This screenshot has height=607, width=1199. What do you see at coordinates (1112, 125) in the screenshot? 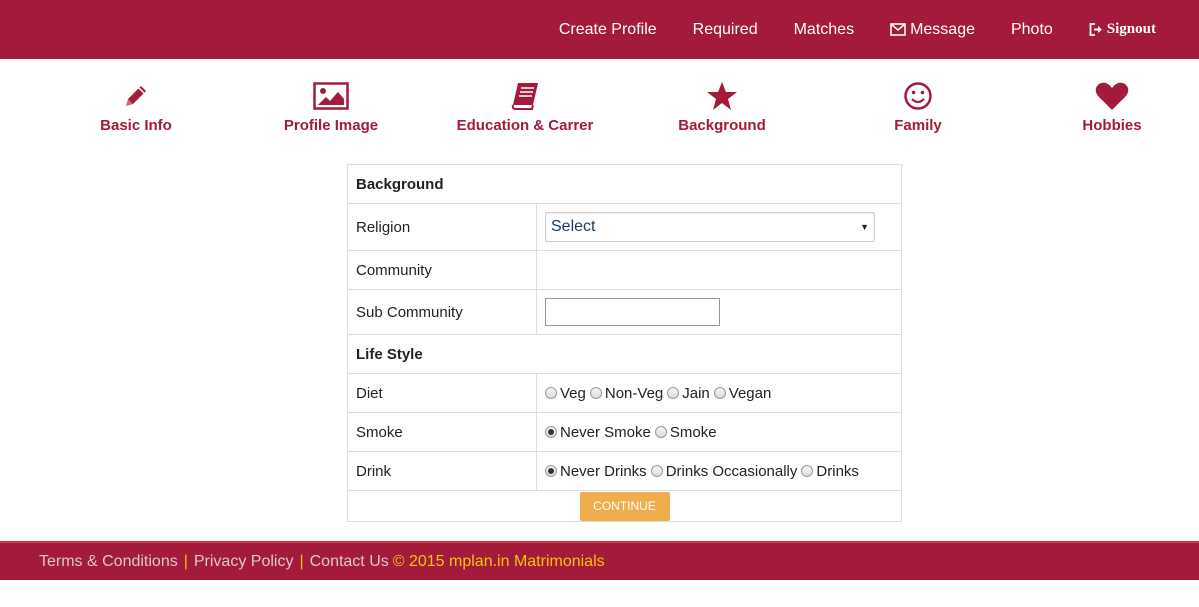
I see `step-label: Hobbies` at bounding box center [1112, 125].